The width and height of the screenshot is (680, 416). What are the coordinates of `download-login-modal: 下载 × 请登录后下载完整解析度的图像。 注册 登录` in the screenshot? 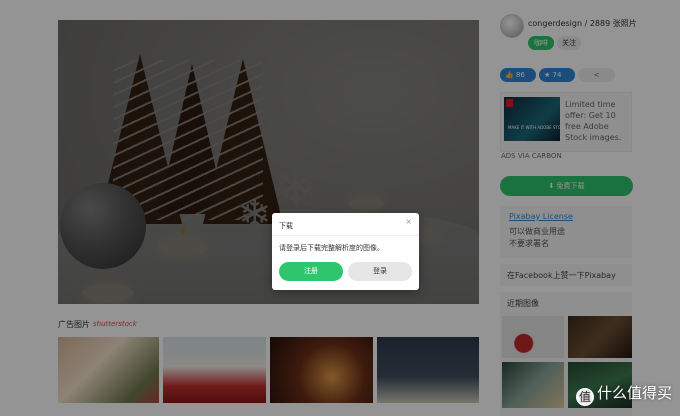 It's located at (345, 251).